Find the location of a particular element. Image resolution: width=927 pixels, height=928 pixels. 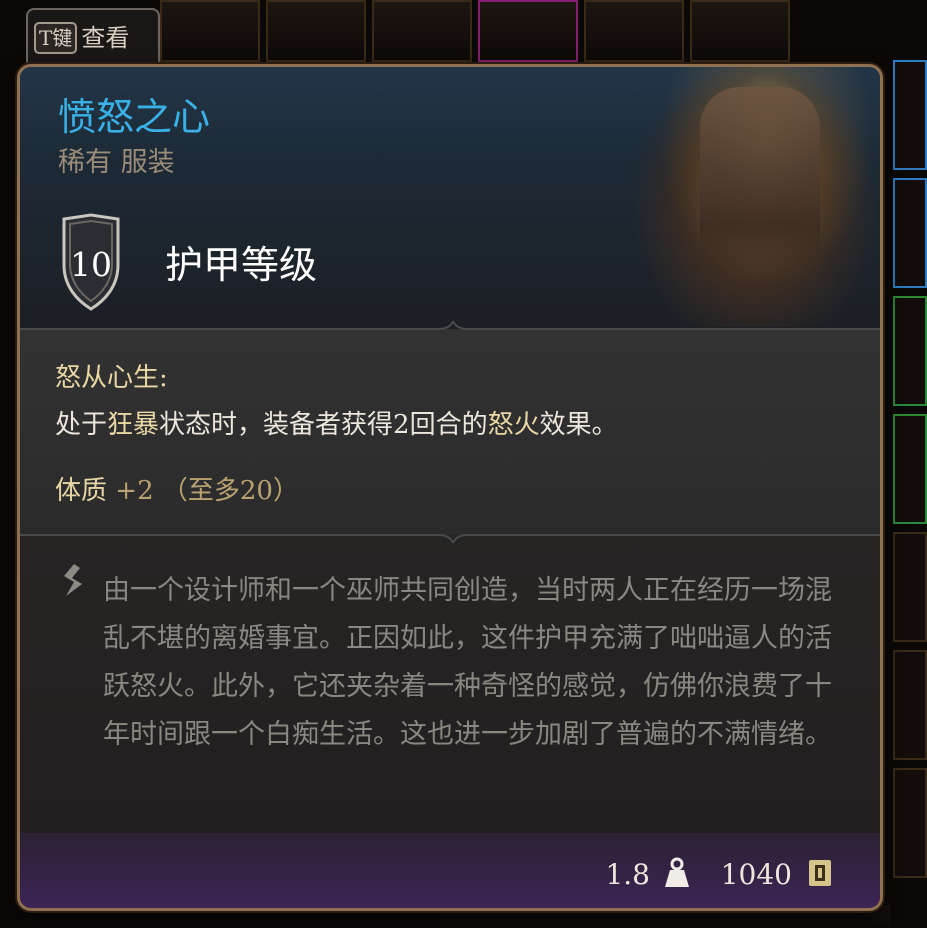

keyword-wrath: 怒火 is located at coordinates (514, 425).